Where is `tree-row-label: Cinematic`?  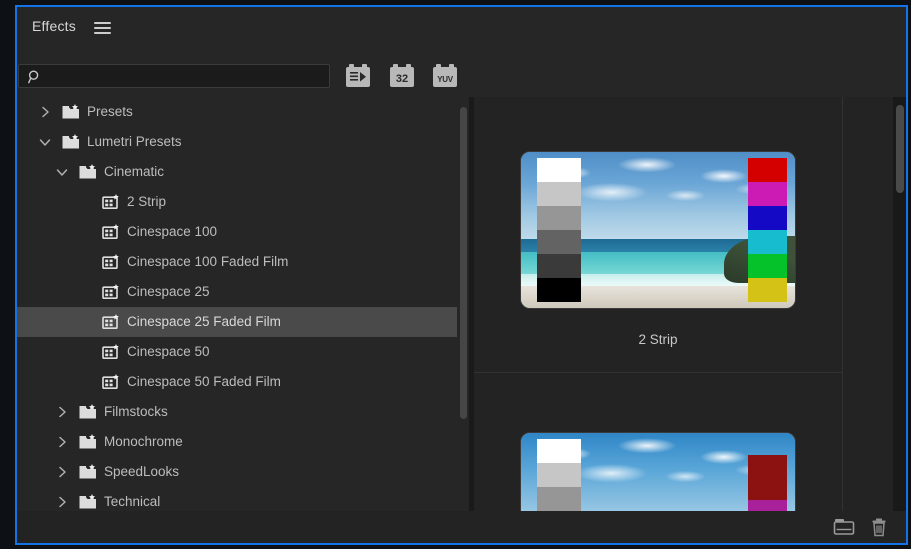
tree-row-label: Cinematic is located at coordinates (134, 171).